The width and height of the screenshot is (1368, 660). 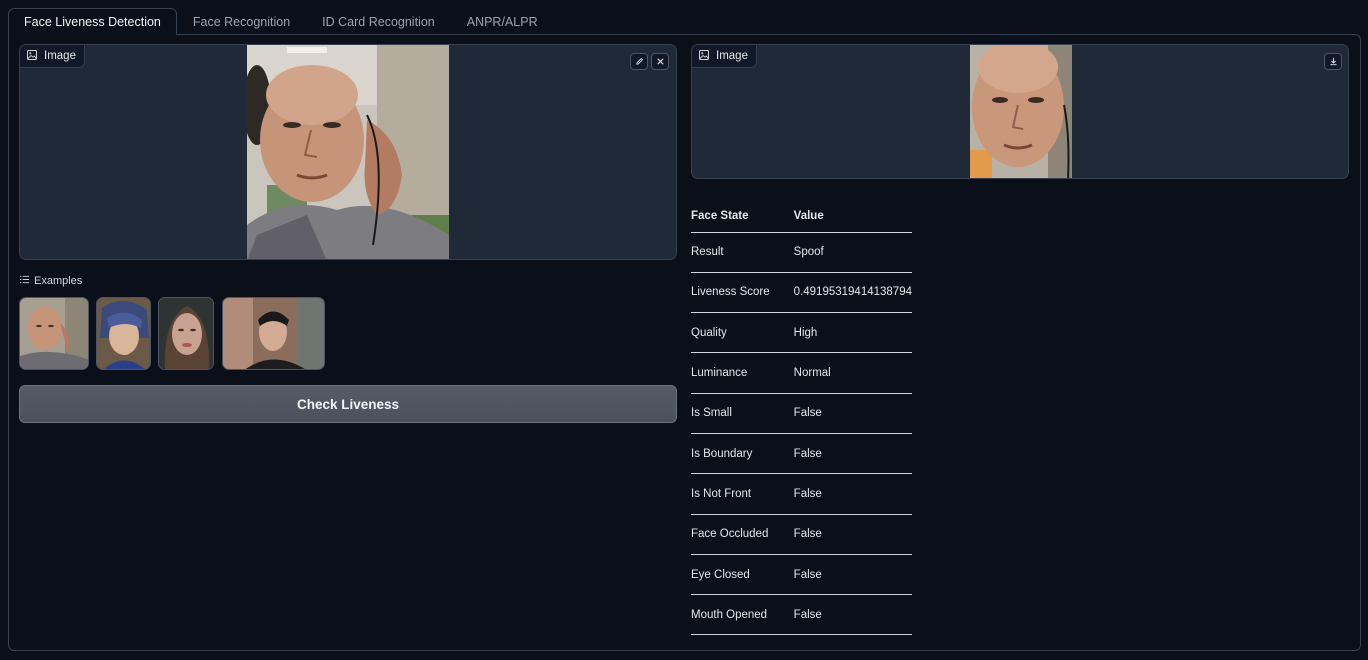 What do you see at coordinates (742, 252) in the screenshot?
I see `face-state-cell: Result` at bounding box center [742, 252].